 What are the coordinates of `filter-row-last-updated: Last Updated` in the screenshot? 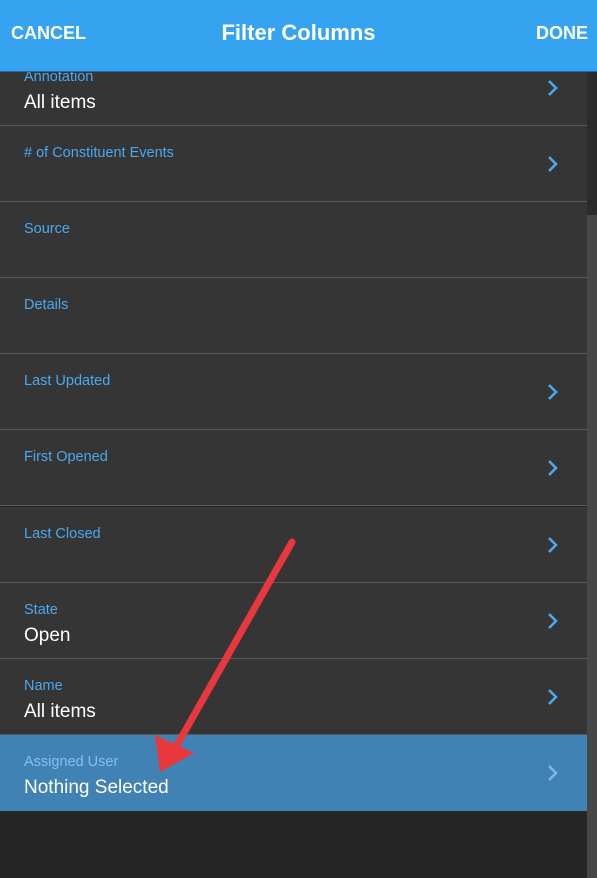 It's located at (293, 392).